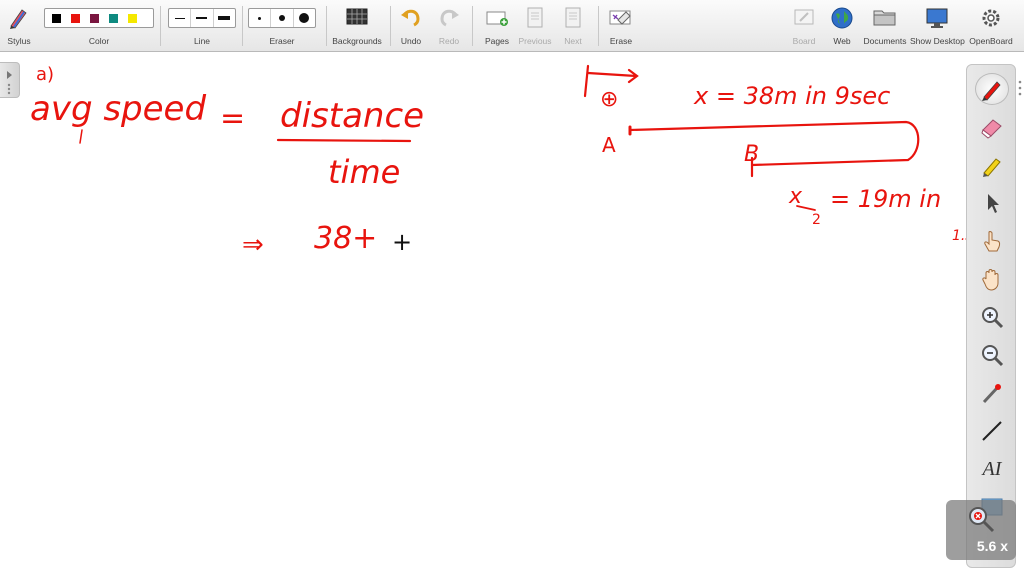  I want to click on color-label: Color, so click(99, 41).